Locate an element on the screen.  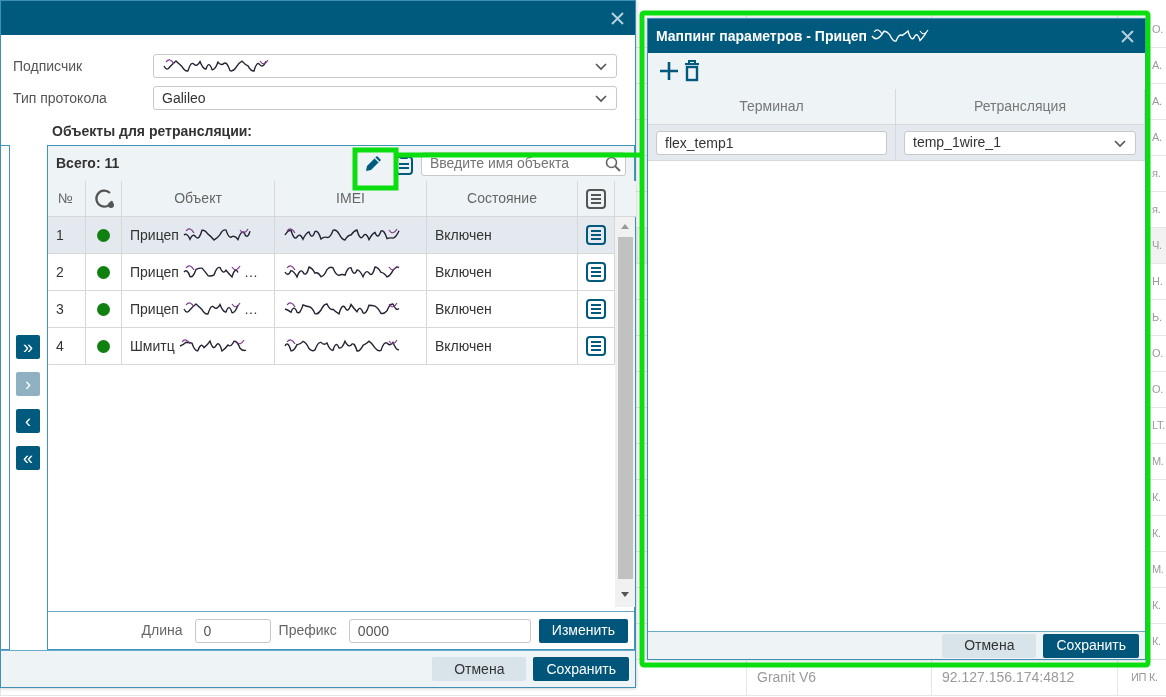
table-cell-text: 4 is located at coordinates (60, 346).